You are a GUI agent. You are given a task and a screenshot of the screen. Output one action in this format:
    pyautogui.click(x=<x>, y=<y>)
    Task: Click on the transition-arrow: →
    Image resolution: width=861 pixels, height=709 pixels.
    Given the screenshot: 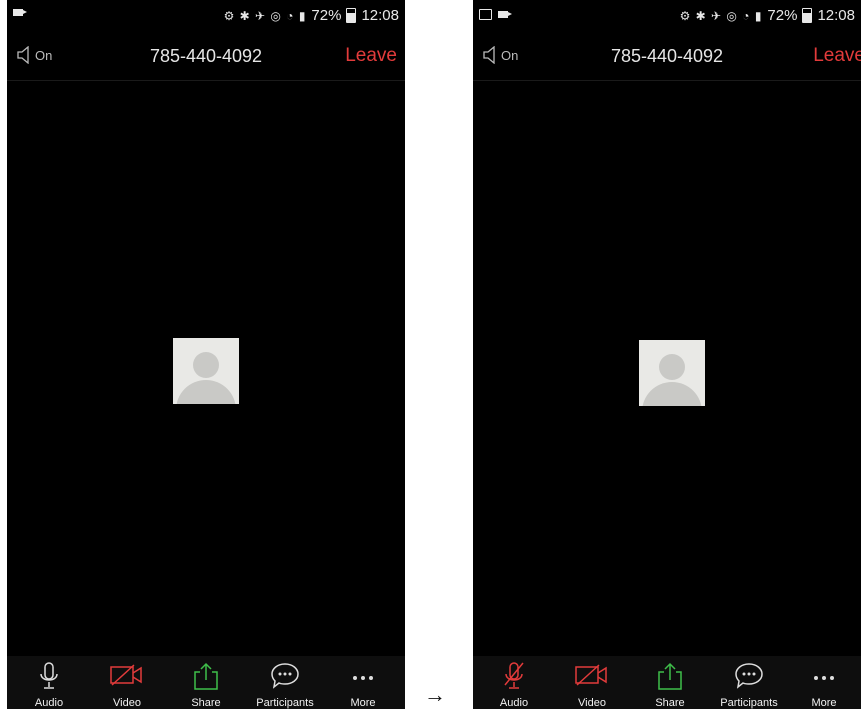 What is the action you would take?
    pyautogui.click(x=435, y=694)
    